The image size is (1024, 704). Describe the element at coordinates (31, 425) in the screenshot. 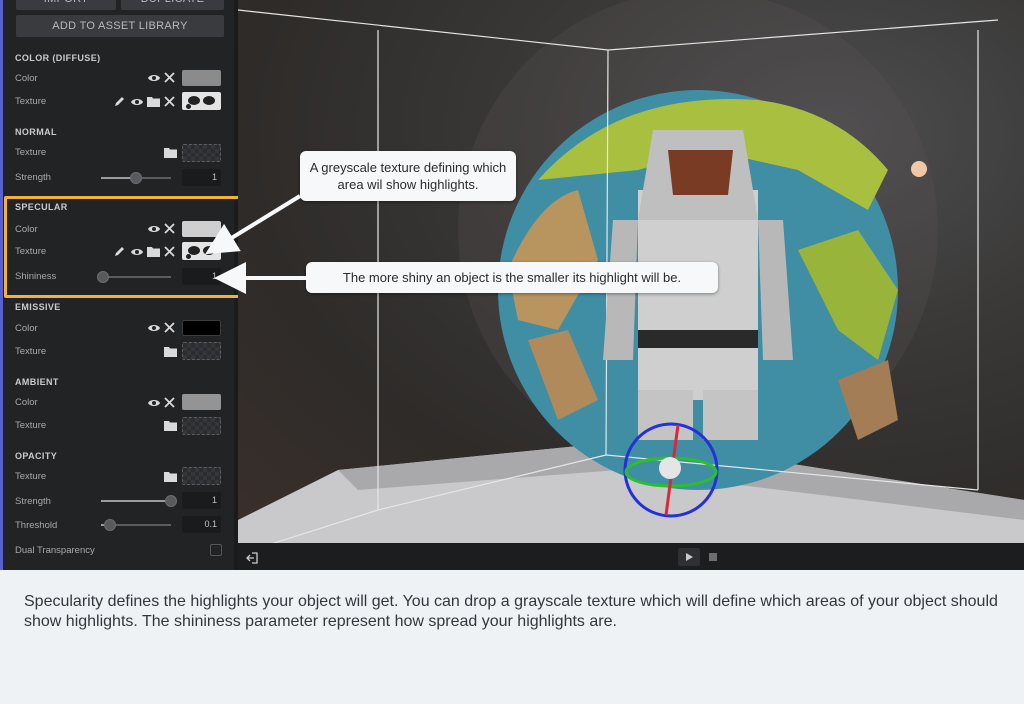

I see `ambient-texture-label: Texture` at that location.